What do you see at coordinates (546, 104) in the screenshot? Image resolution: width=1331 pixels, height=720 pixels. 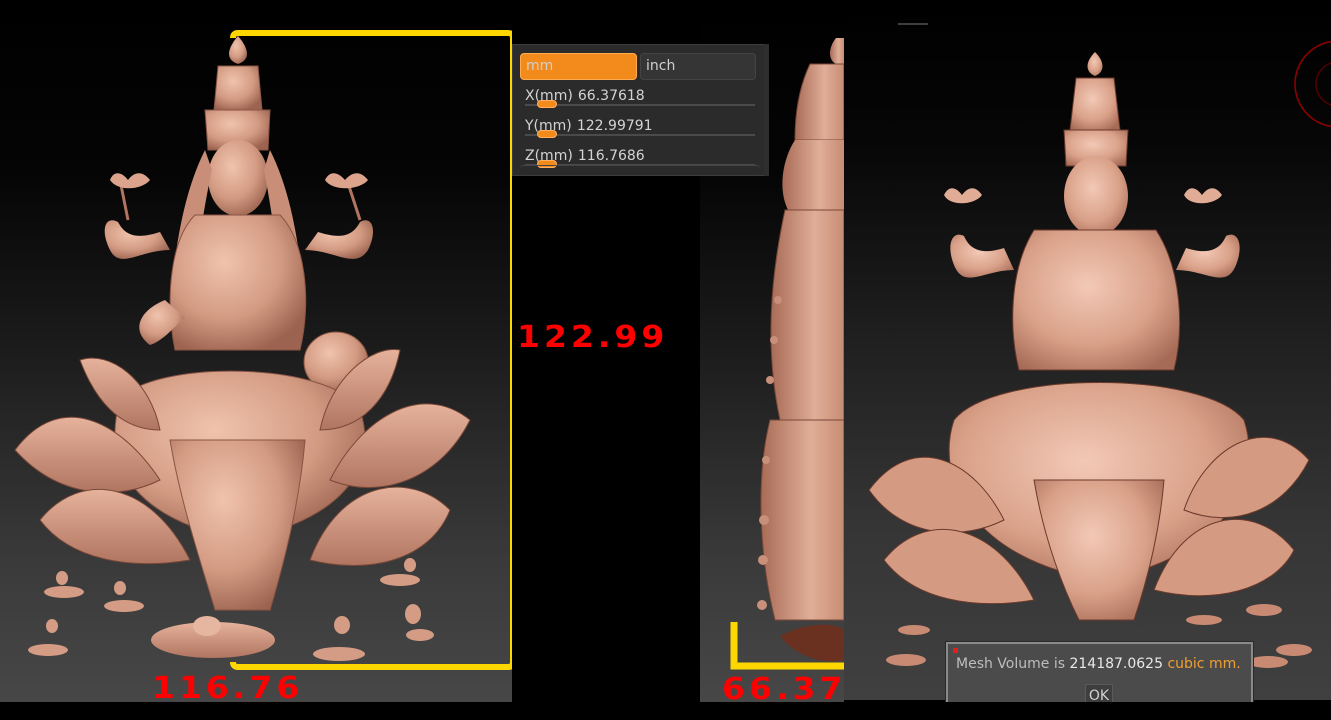 I see `x-slider-knob` at bounding box center [546, 104].